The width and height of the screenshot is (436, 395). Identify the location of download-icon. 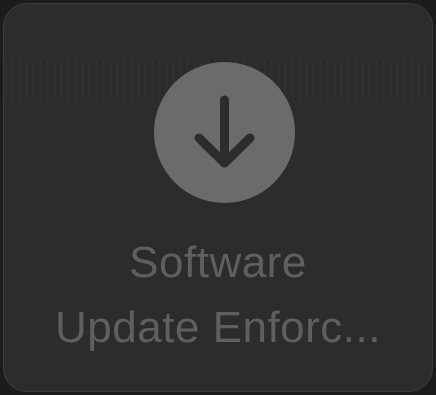
(224, 132).